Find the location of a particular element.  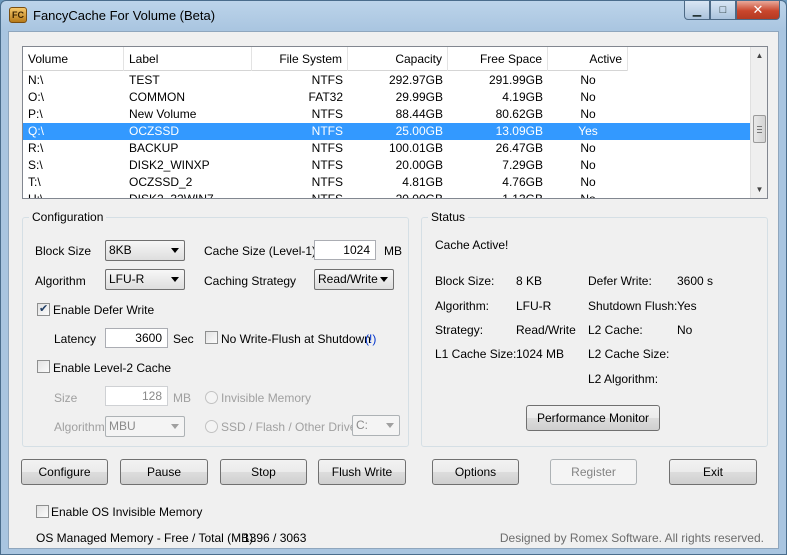

caption-buttons: ▁ □ ✕ is located at coordinates (732, 11).